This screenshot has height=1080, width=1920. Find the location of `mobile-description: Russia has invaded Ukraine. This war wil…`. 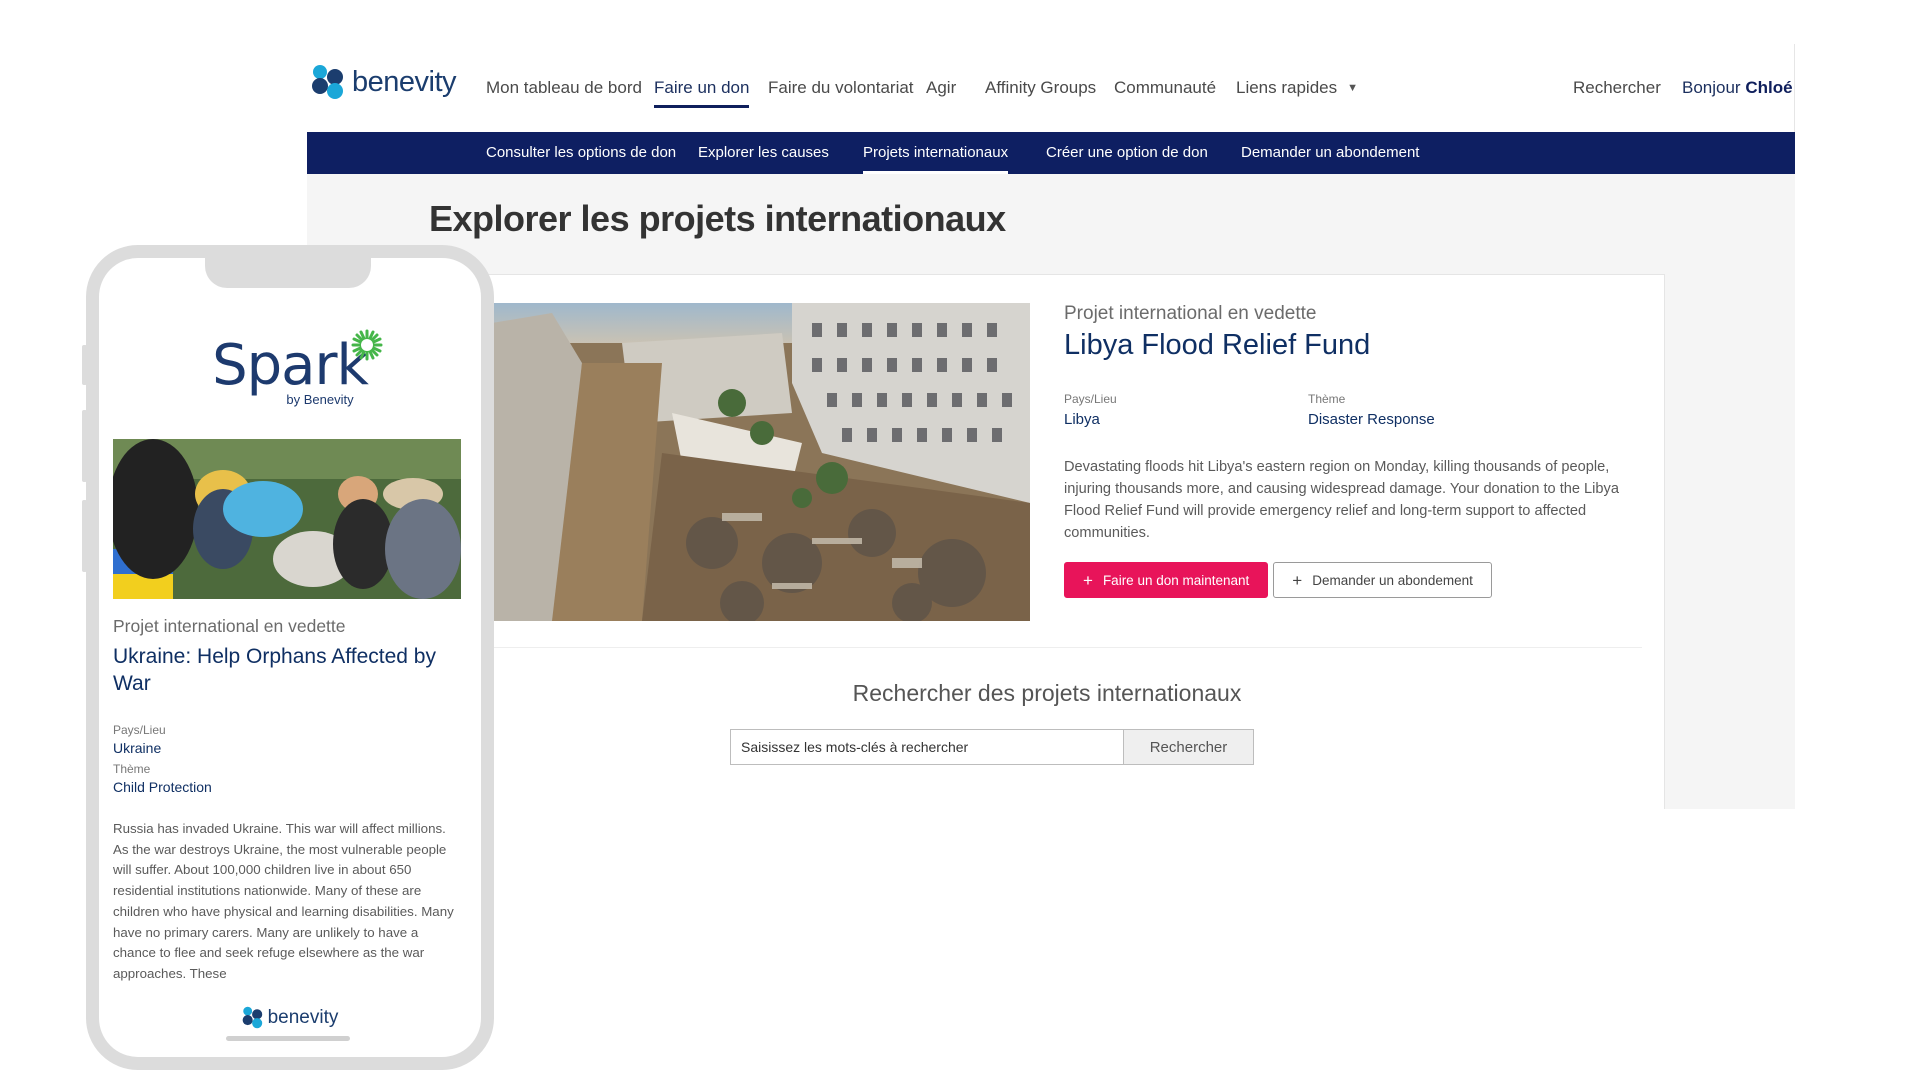

mobile-description: Russia has invaded Ukraine. This war wil… is located at coordinates (283, 901).